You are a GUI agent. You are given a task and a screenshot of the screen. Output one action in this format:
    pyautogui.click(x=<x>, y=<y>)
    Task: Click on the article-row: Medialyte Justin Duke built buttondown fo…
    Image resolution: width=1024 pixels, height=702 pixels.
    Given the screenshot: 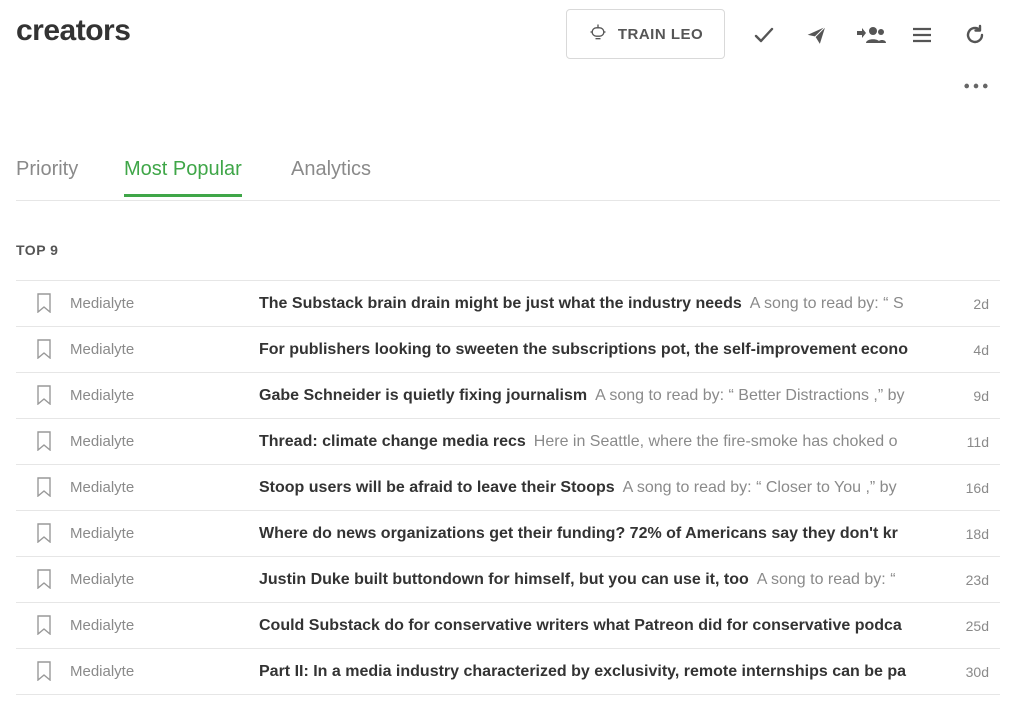 What is the action you would take?
    pyautogui.click(x=508, y=580)
    